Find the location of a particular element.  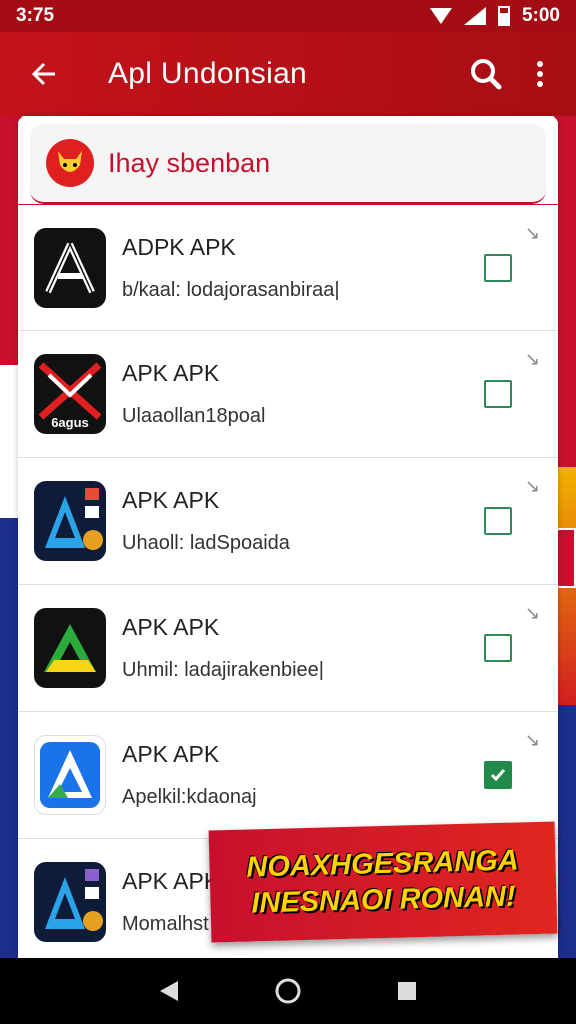

nav-back-button is located at coordinates (169, 991).